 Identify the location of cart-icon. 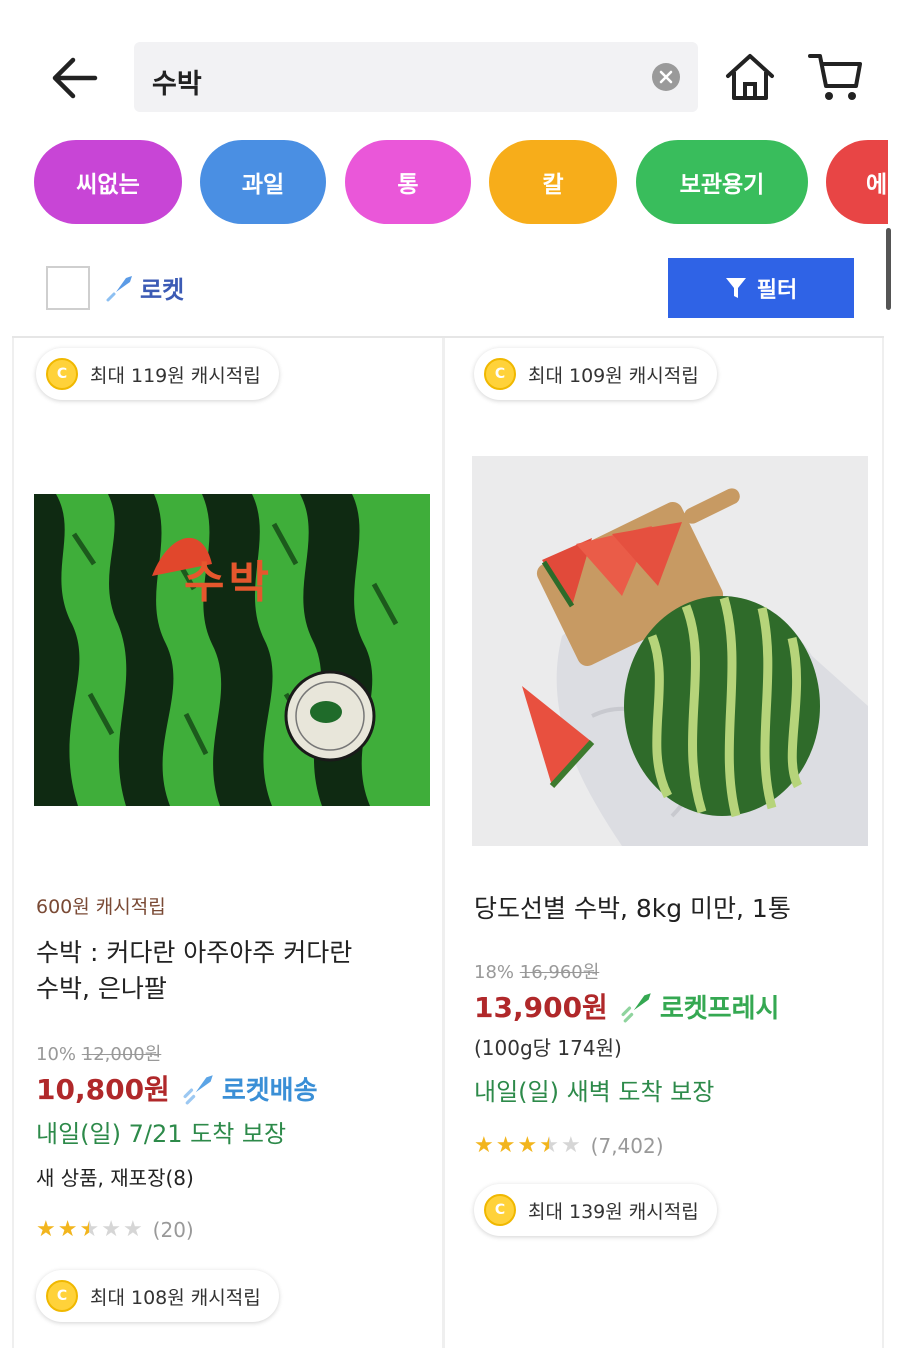
(835, 77).